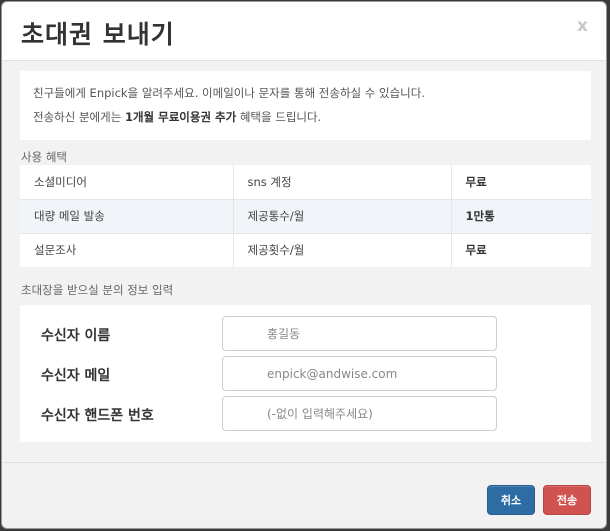 Image resolution: width=610 pixels, height=531 pixels. I want to click on benefit-limit: sns 계정, so click(341, 182).